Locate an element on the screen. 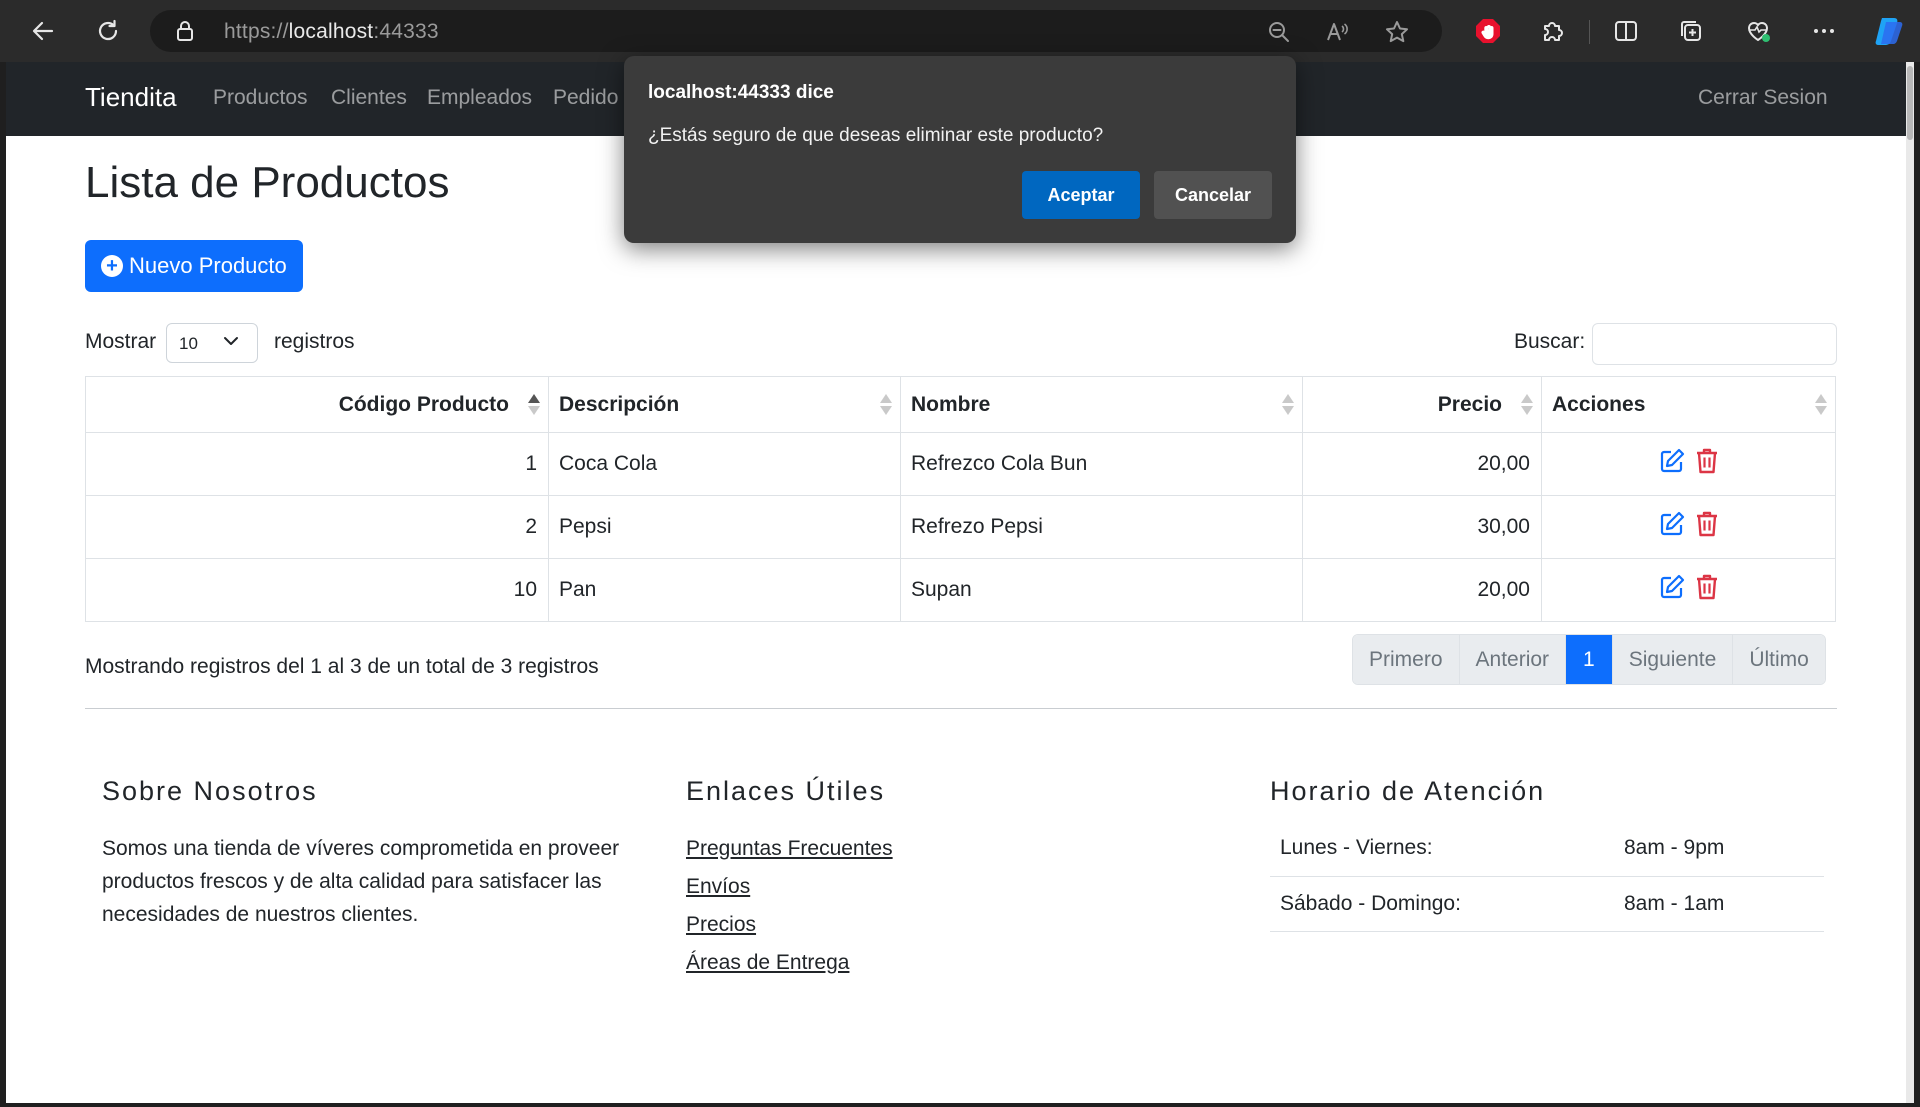 The image size is (1920, 1107). address-bar: https://localhost:44333 is located at coordinates (796, 31).